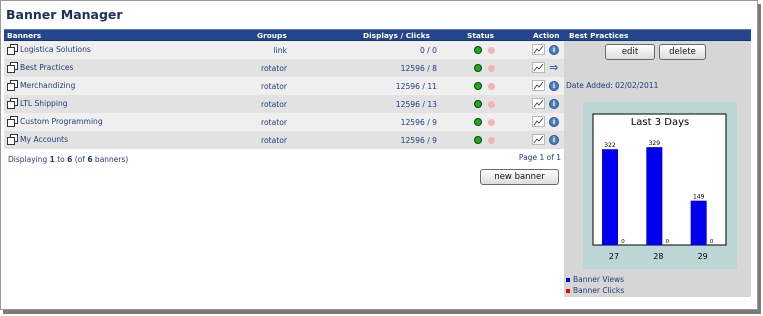 Image resolution: width=763 pixels, height=316 pixels. Describe the element at coordinates (481, 35) in the screenshot. I see `col-status: Status` at that location.